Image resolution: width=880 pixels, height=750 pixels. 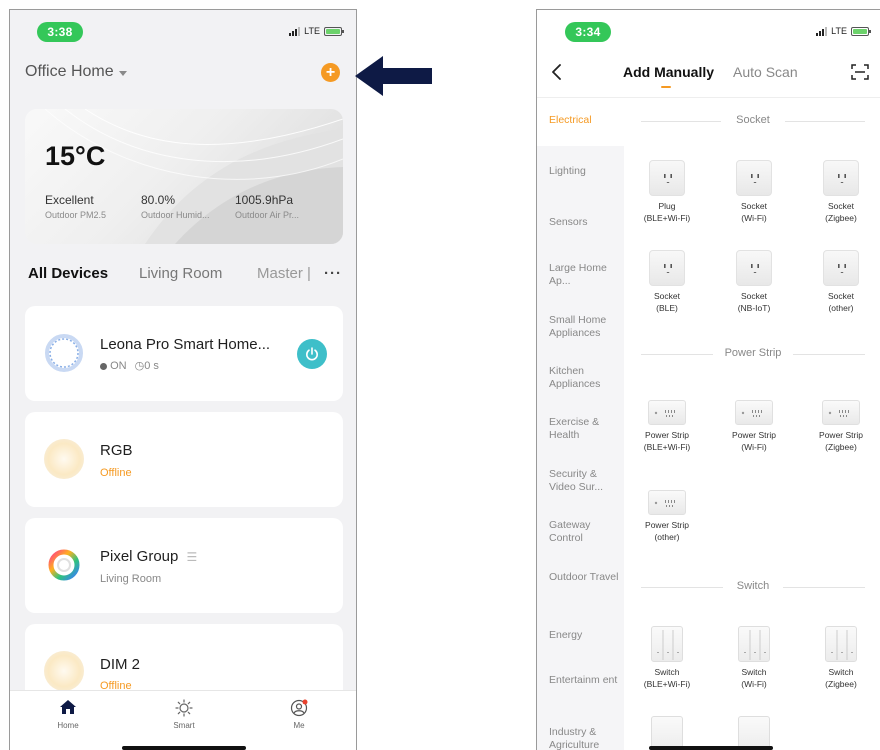 I want to click on device-type-socket-nbiot: Socket (NB-IoT), so click(x=754, y=282).